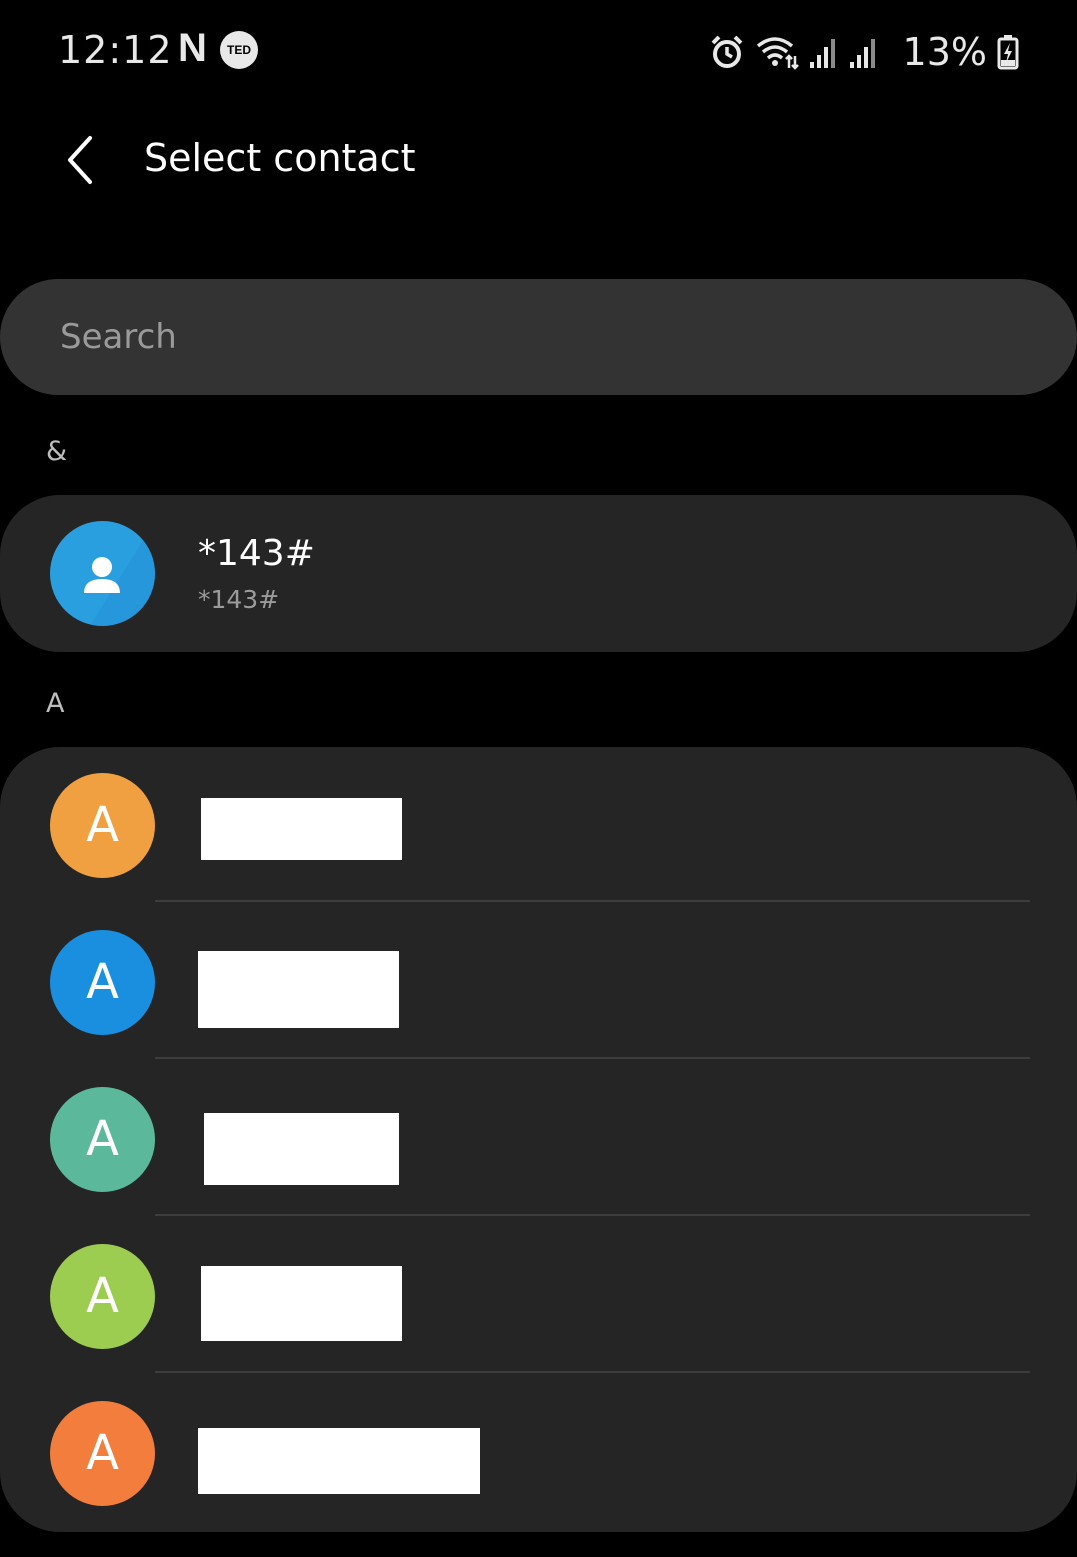 The image size is (1077, 1557). I want to click on avatar, so click(102, 573).